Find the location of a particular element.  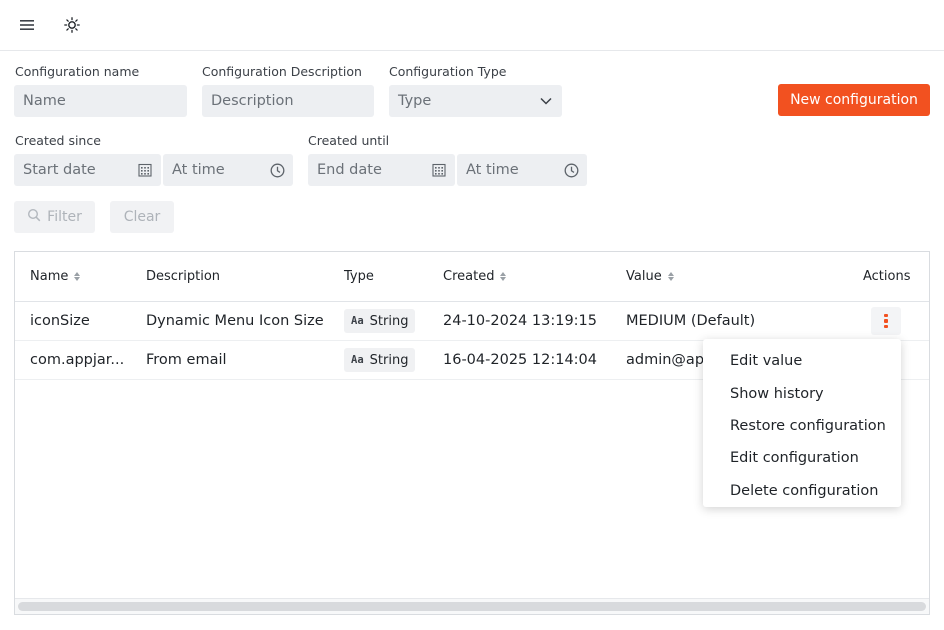

created-since-label: Created since is located at coordinates (58, 140).